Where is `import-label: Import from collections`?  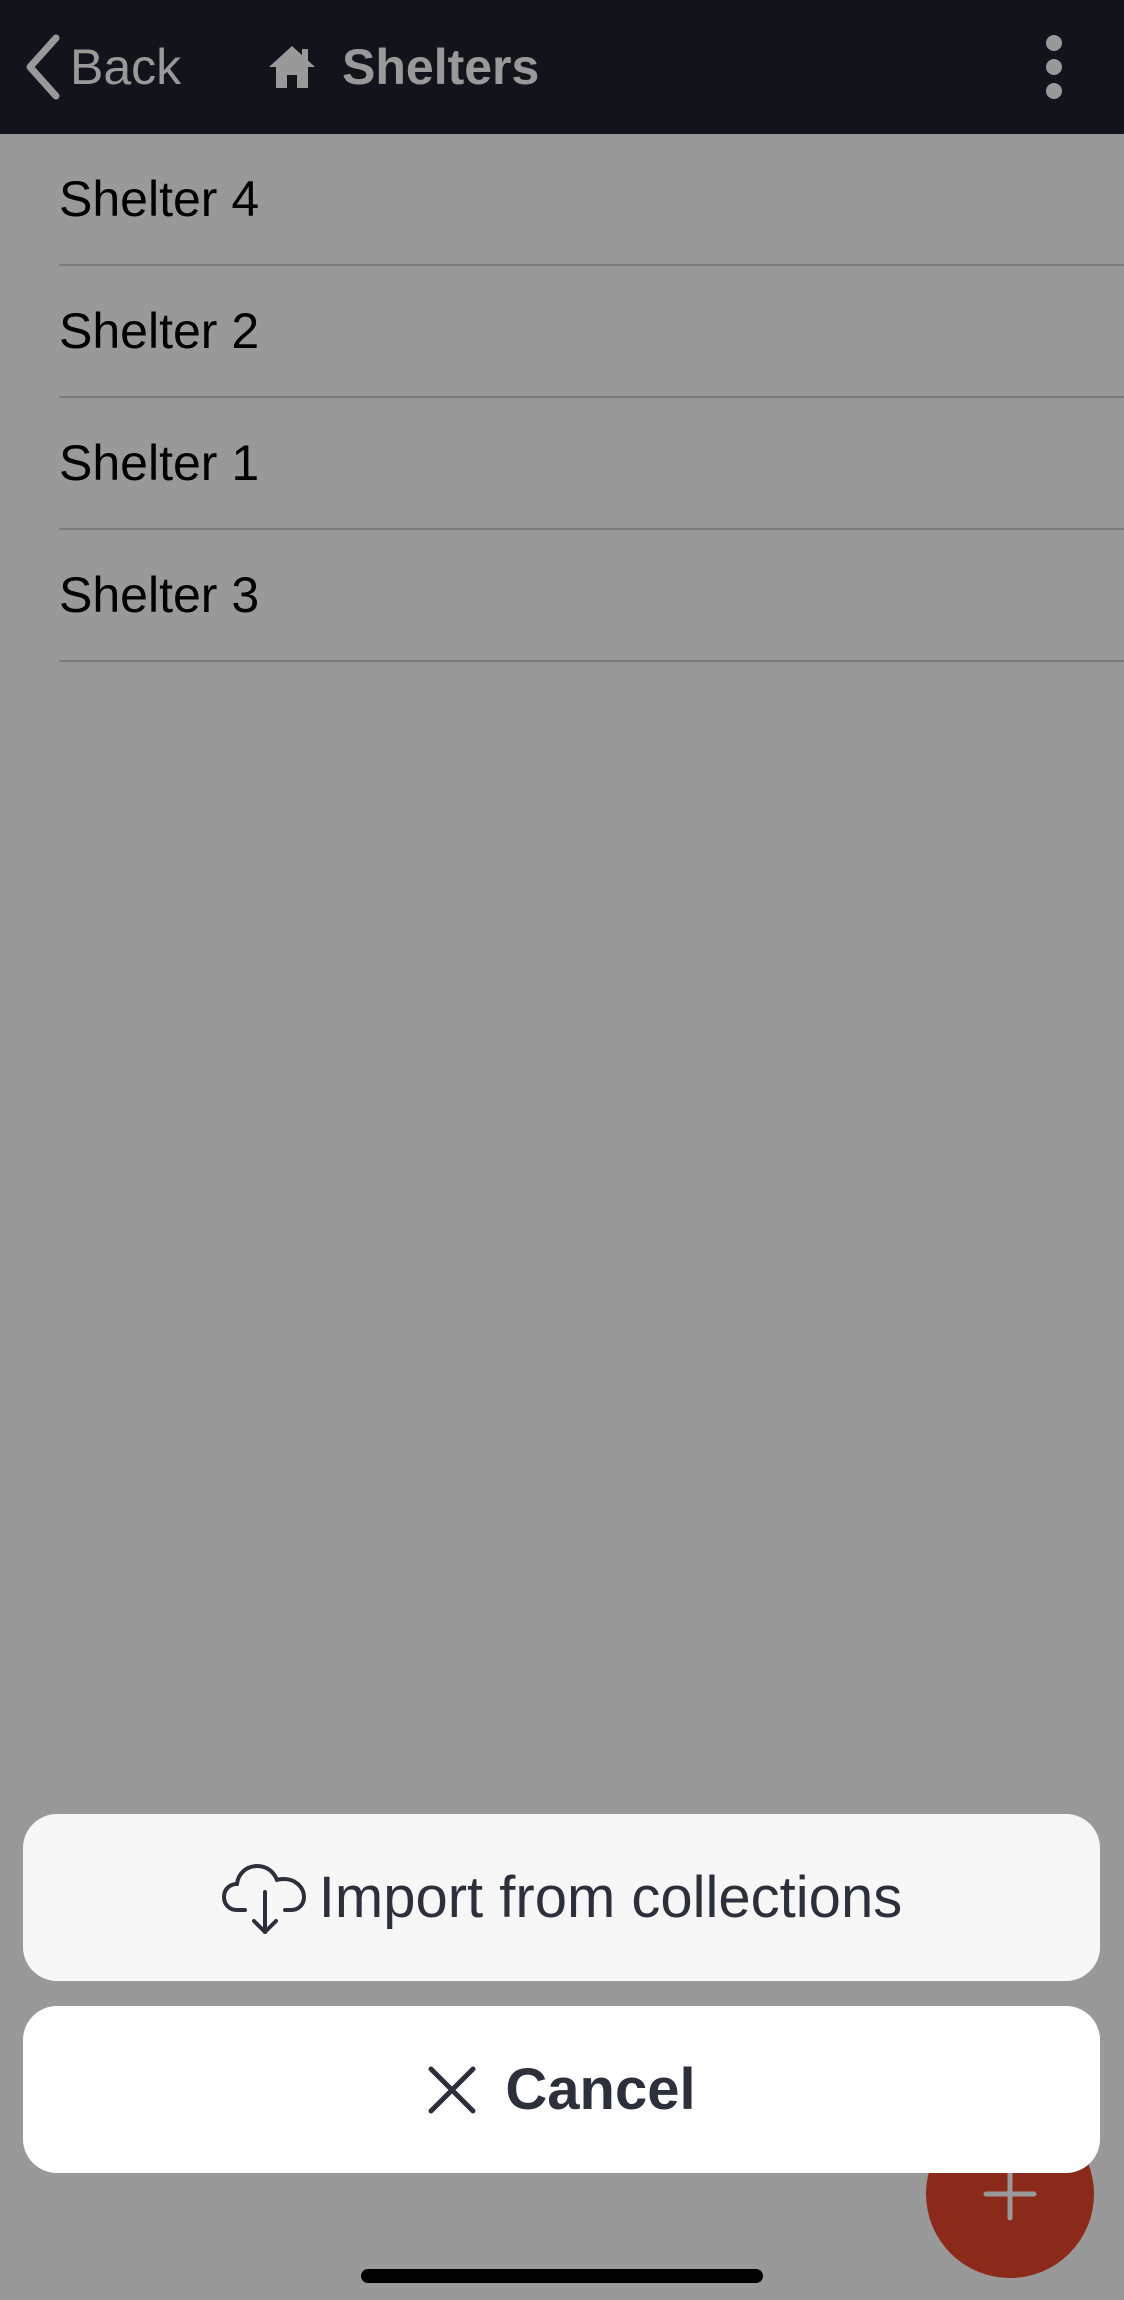
import-label: Import from collections is located at coordinates (610, 1897).